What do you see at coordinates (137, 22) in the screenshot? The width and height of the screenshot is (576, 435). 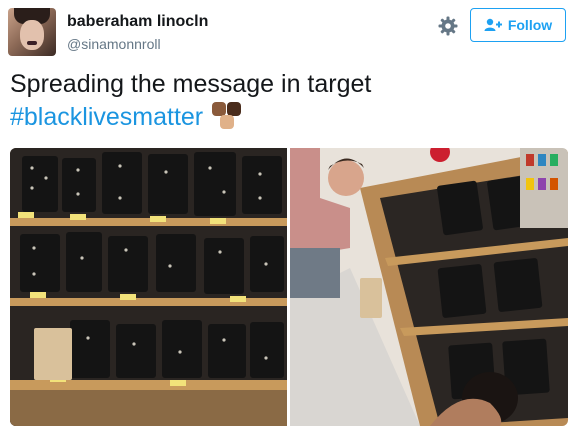 I see `display-name: baberaham linocln` at bounding box center [137, 22].